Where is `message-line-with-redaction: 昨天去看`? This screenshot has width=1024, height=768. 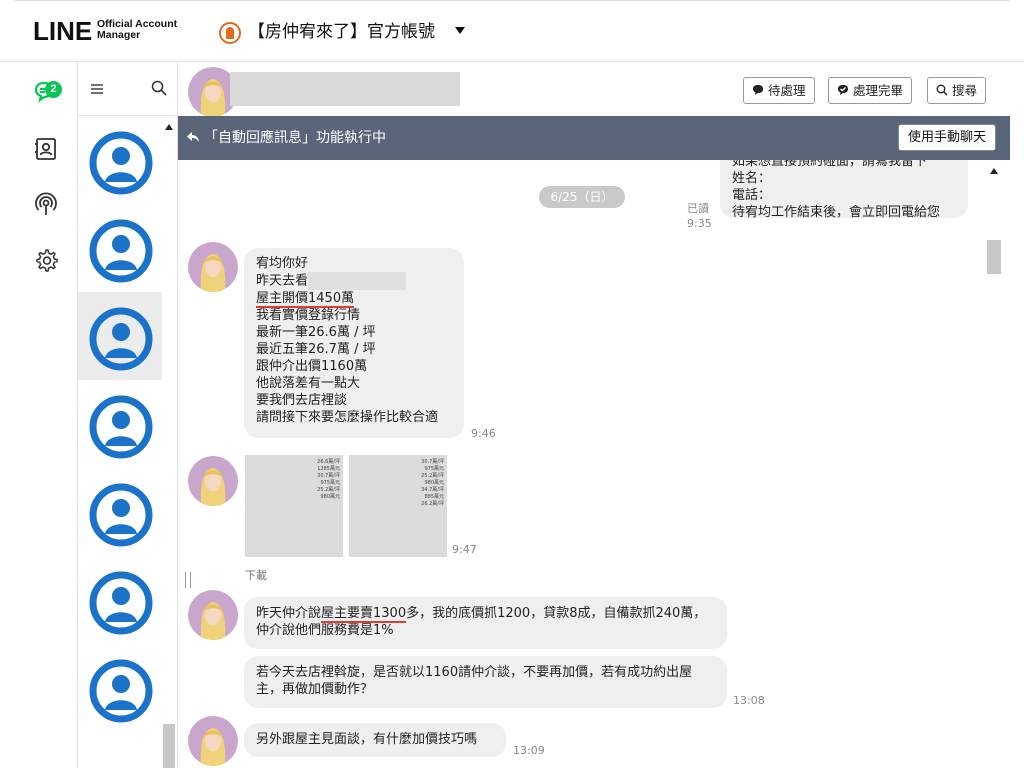
message-line-with-redaction: 昨天去看 is located at coordinates (354, 281).